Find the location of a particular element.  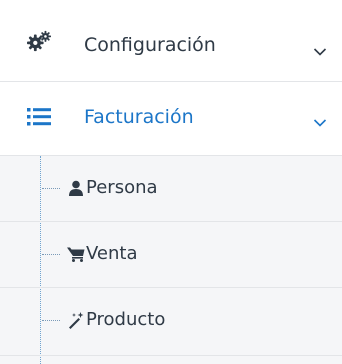

submenu-label-venta: Venta is located at coordinates (112, 253).